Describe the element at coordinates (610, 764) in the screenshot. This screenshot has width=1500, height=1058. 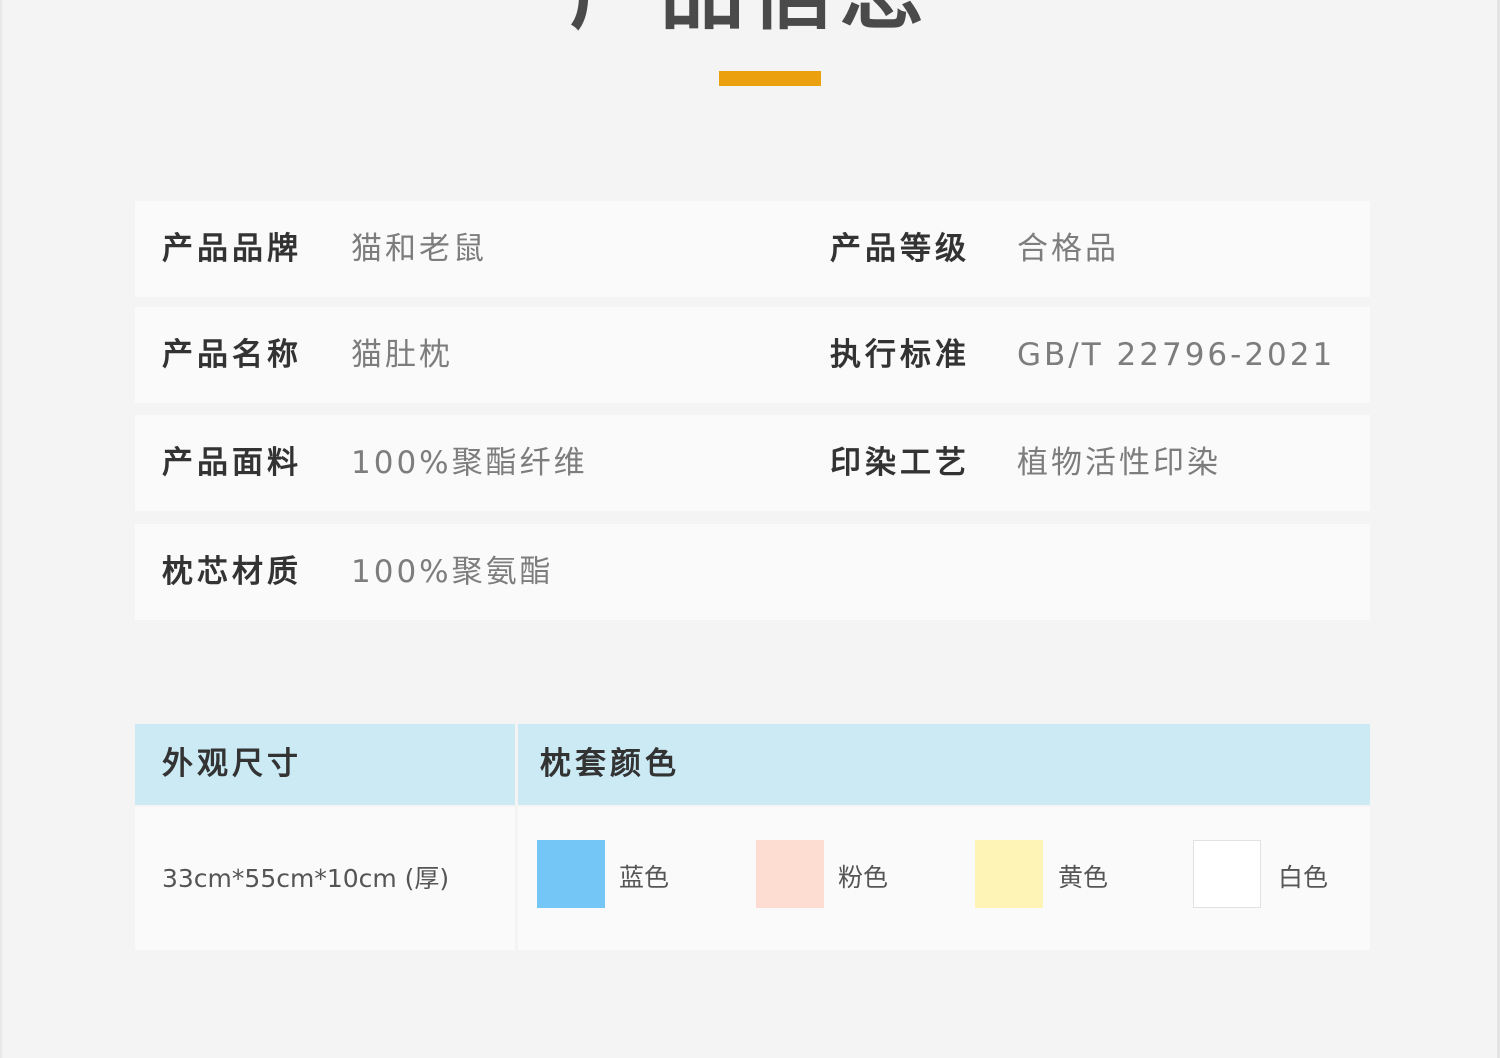
I see `spec-header-color-label: 枕套颜色` at that location.